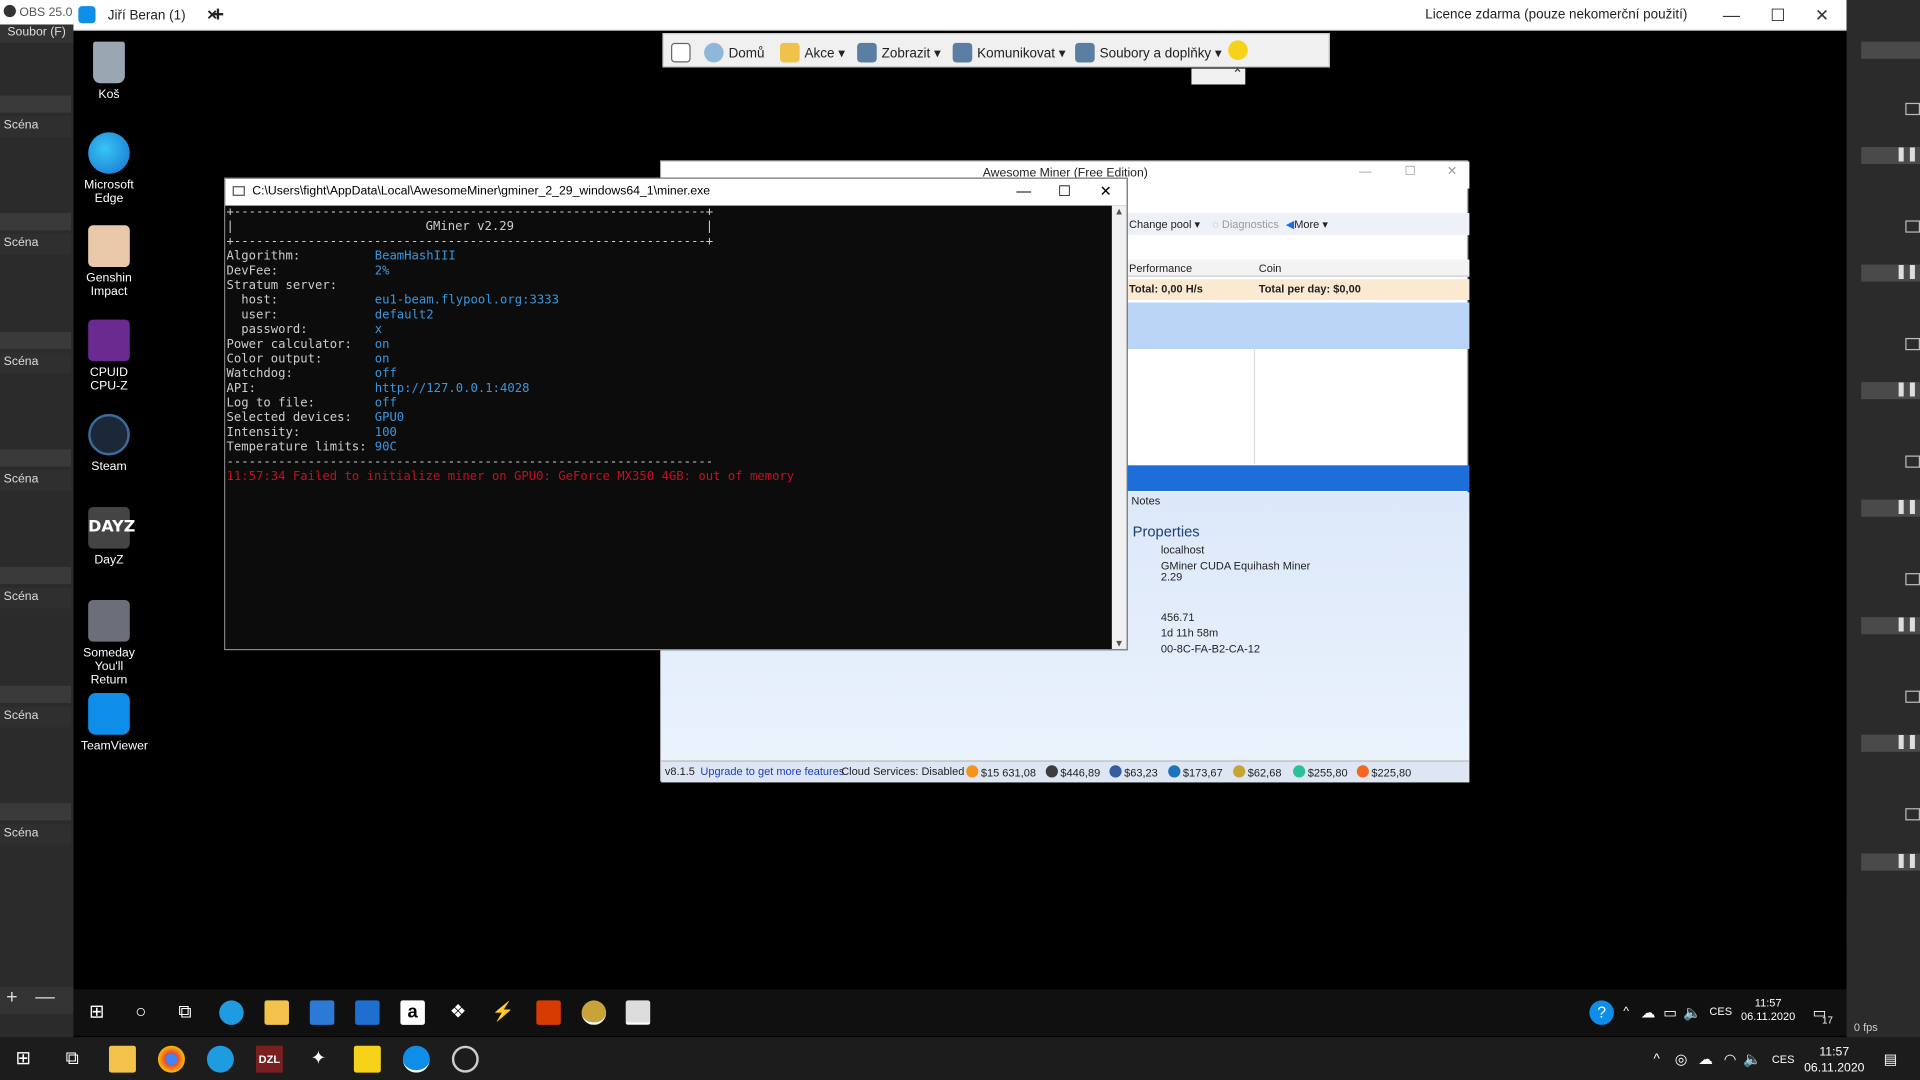 Image resolution: width=1920 pixels, height=1080 pixels. What do you see at coordinates (416, 1059) in the screenshot?
I see `teamviewer-taskbar-icon` at bounding box center [416, 1059].